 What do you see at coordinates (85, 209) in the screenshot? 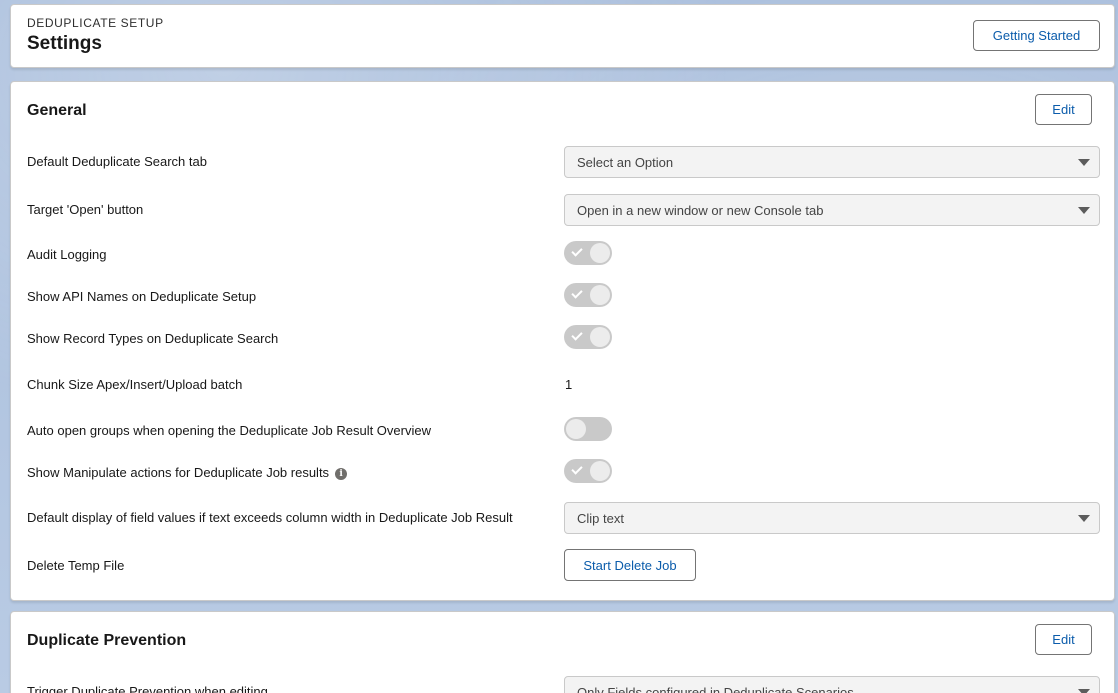
I see `target-open-button-label: Target 'Open' button` at bounding box center [85, 209].